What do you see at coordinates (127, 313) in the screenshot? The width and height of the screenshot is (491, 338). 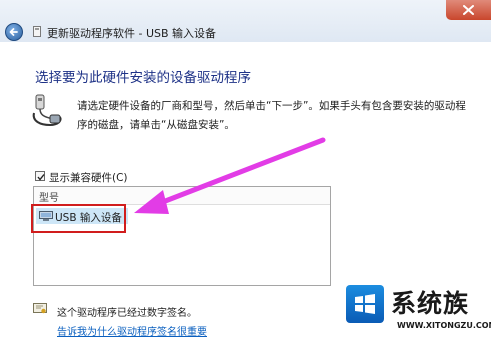 I see `signed-driver-text: 这个驱动程序已经过数字签名。` at bounding box center [127, 313].